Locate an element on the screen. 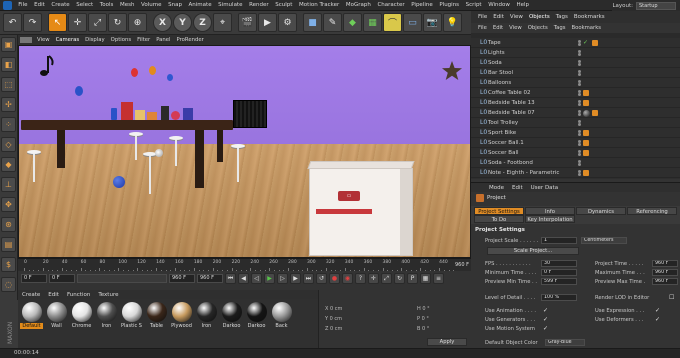 This screenshot has height=358, width=680. menu-file: File is located at coordinates (23, 5).